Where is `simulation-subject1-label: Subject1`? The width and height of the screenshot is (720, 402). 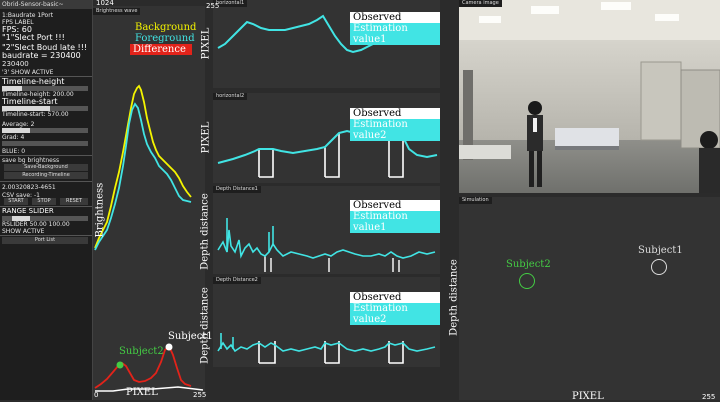 simulation-subject1-label: Subject1 is located at coordinates (660, 250).